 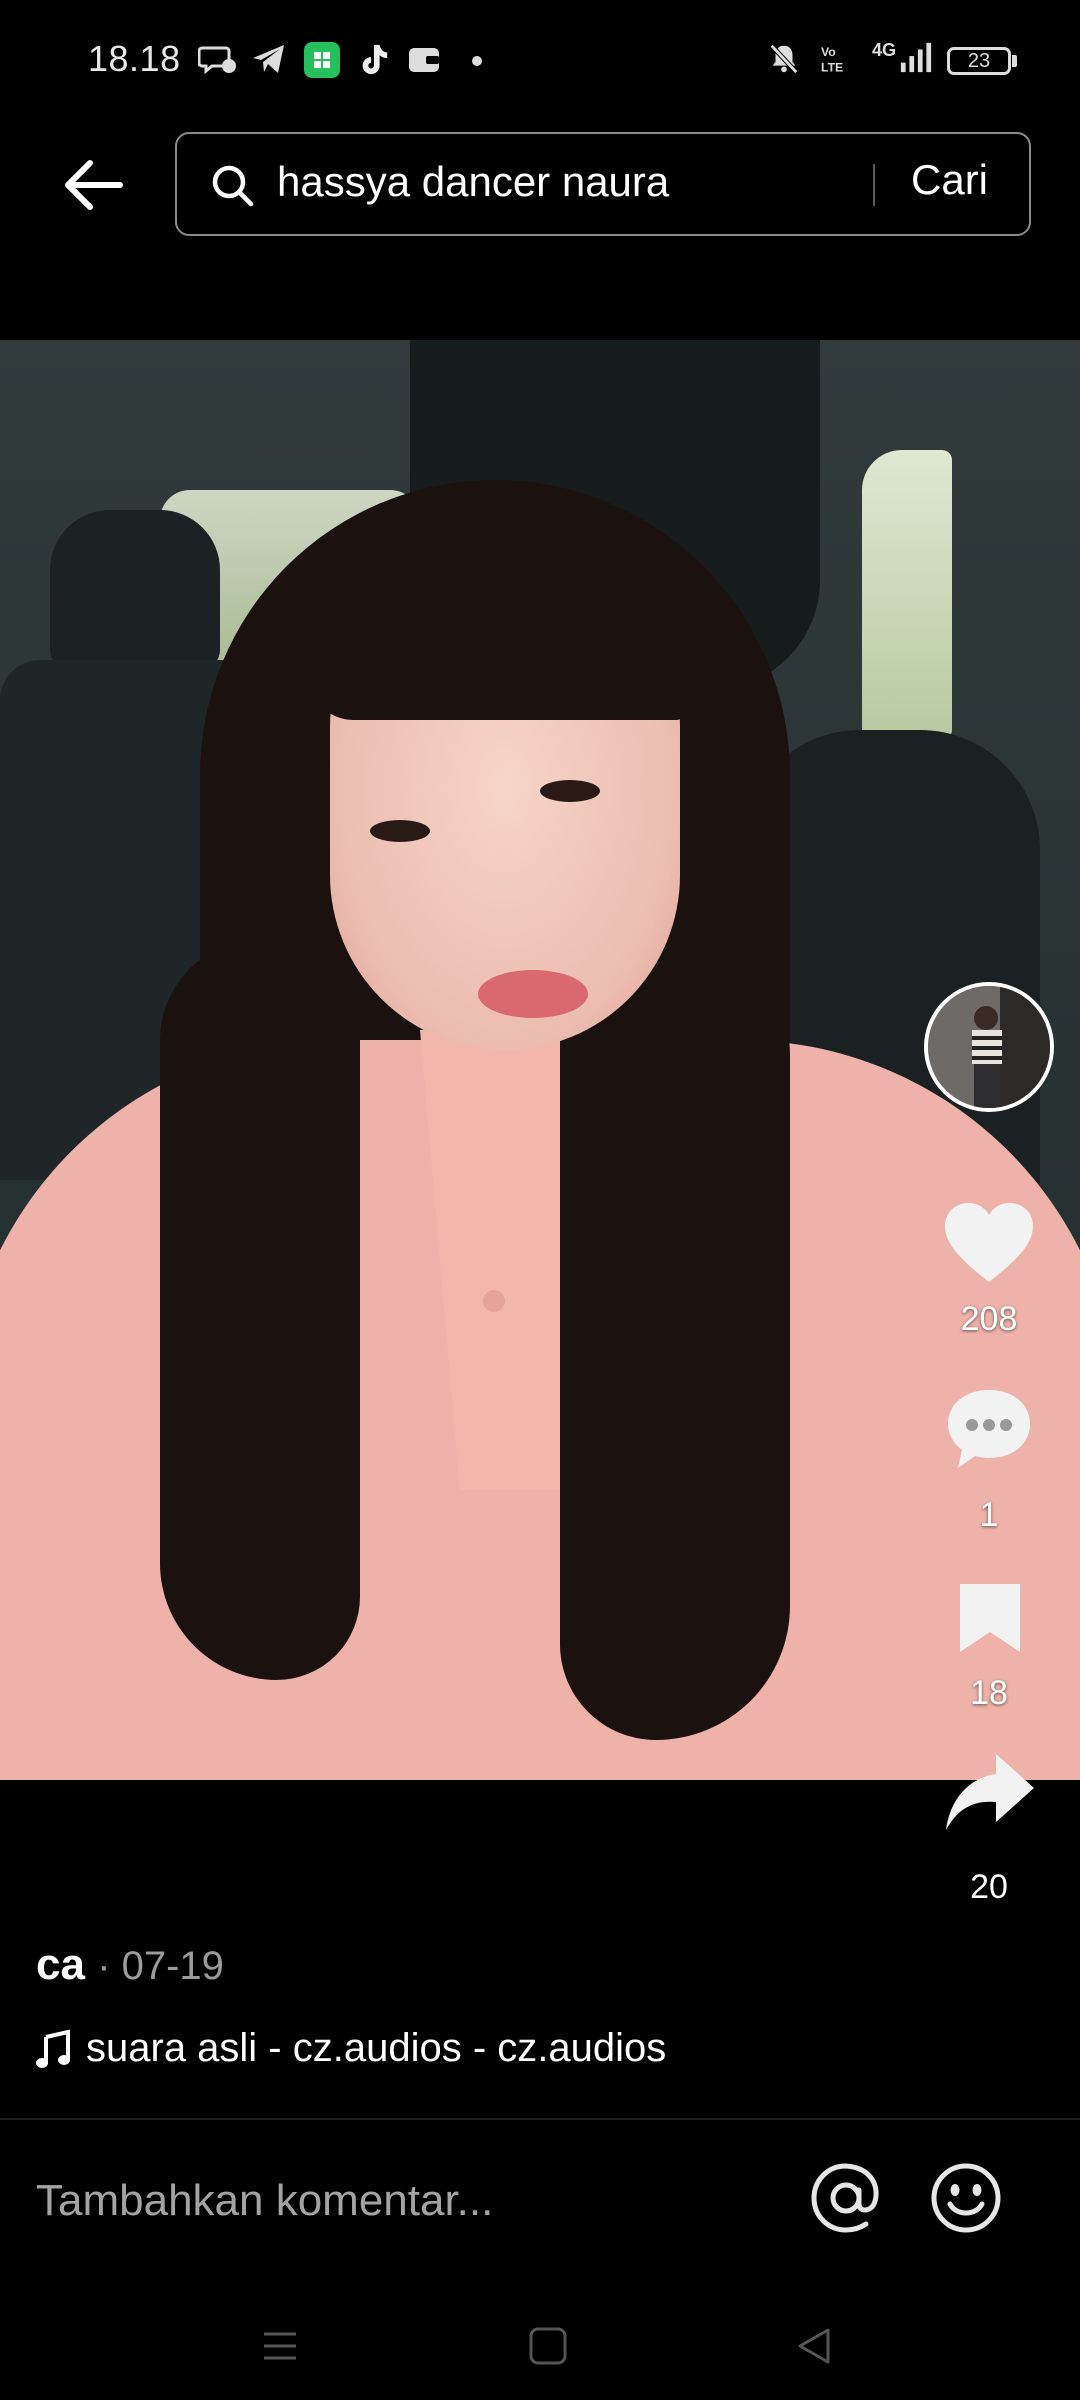 I want to click on battery-tip, so click(x=1014, y=61).